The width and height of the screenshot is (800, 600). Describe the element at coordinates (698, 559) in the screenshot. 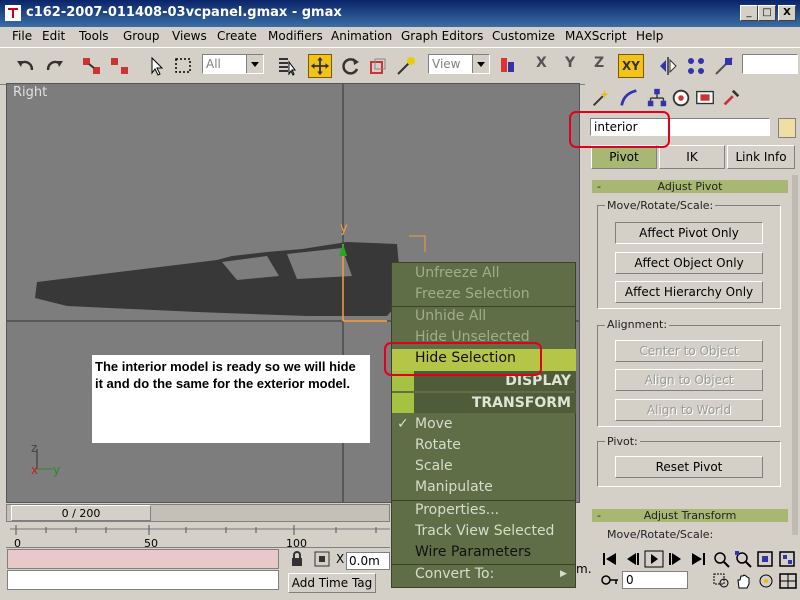

I see `go-to-end-icon` at that location.